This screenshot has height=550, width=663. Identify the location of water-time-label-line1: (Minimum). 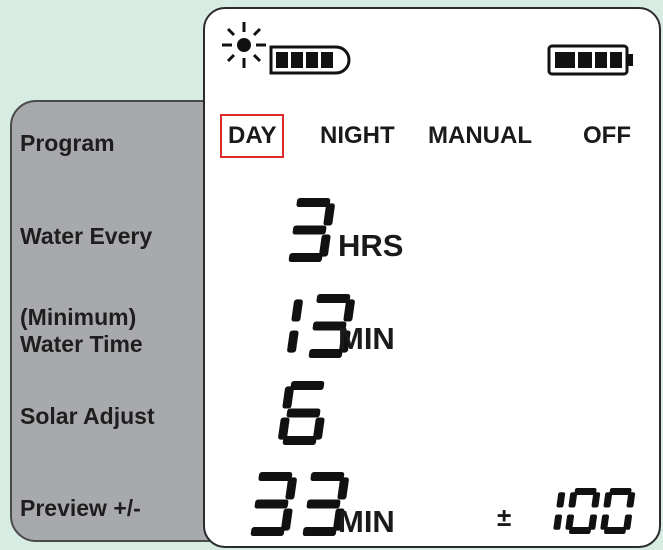
(78, 317).